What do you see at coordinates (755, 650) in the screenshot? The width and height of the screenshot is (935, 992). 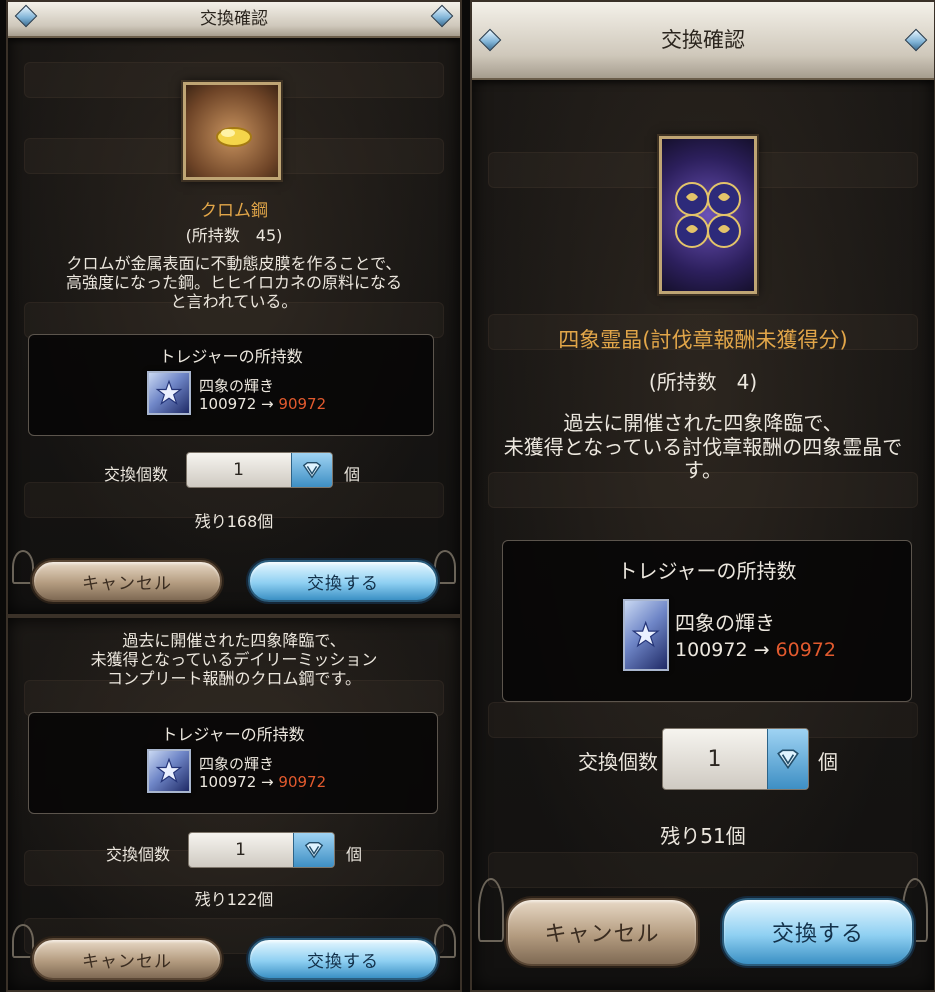 I see `treasure-count-change: 100972 → 60972` at bounding box center [755, 650].